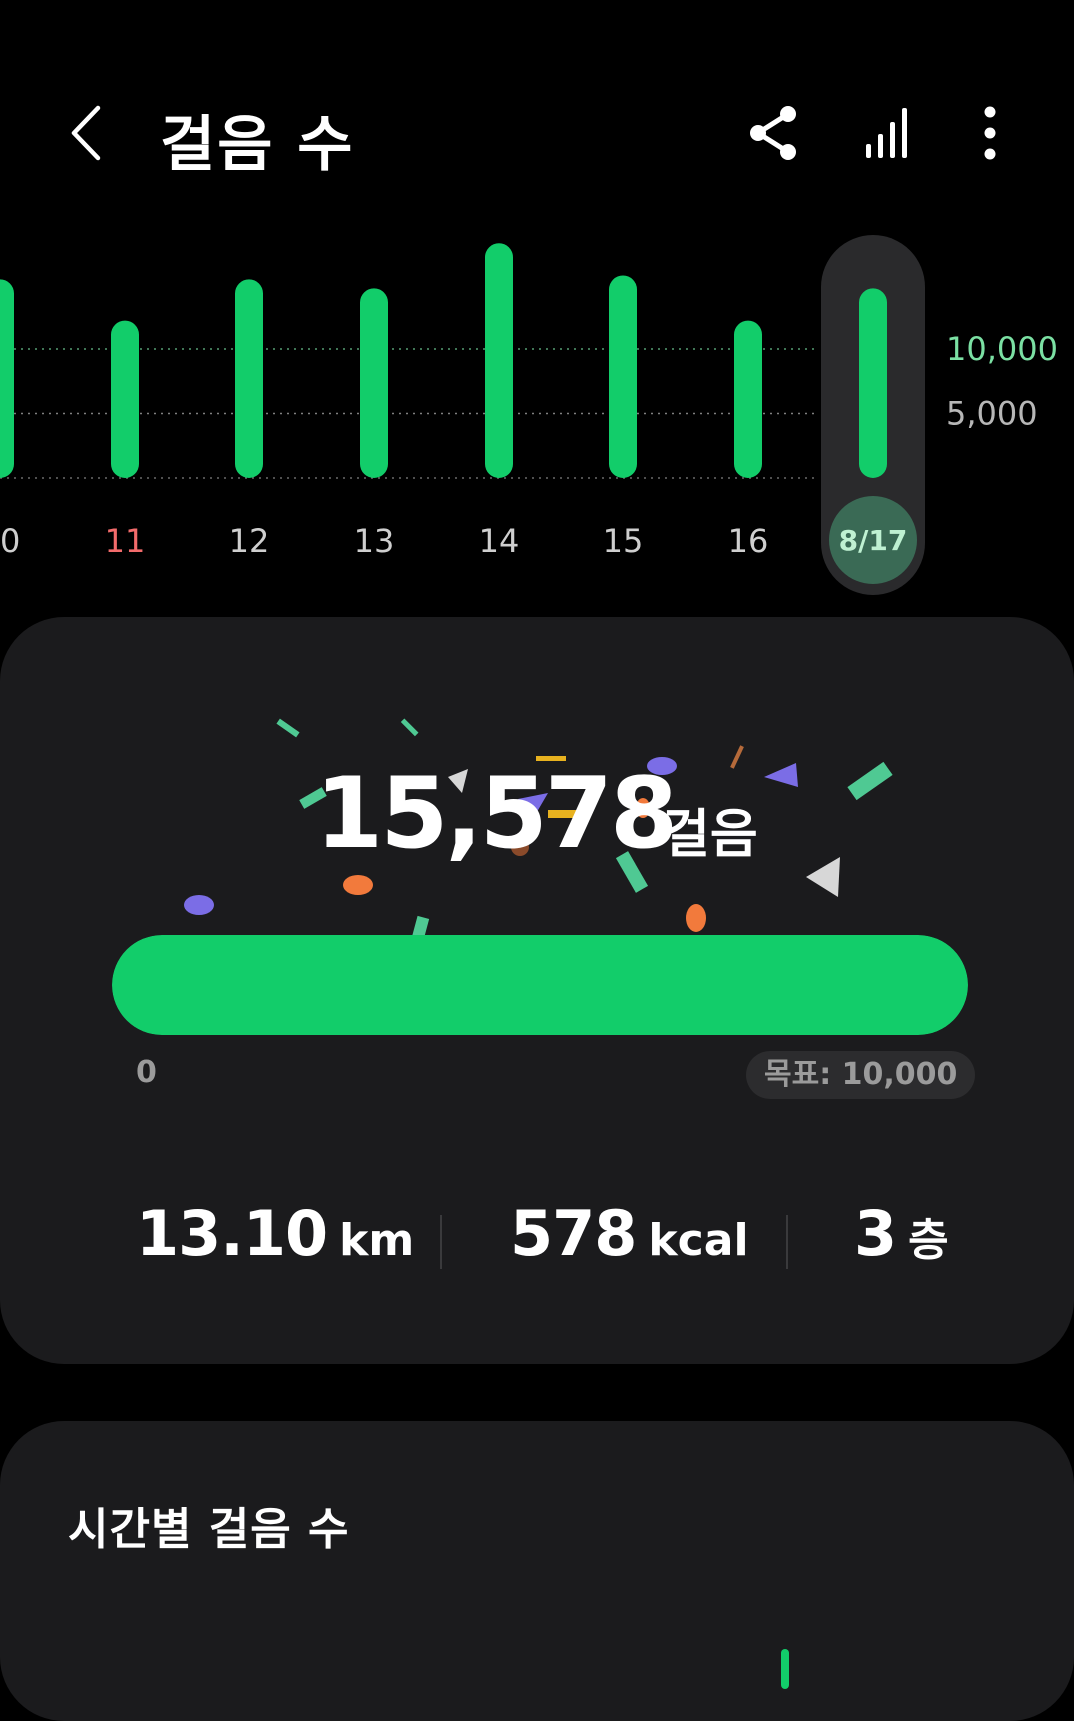 Image resolution: width=1074 pixels, height=1721 pixels. I want to click on bar-chart-icon, so click(886, 133).